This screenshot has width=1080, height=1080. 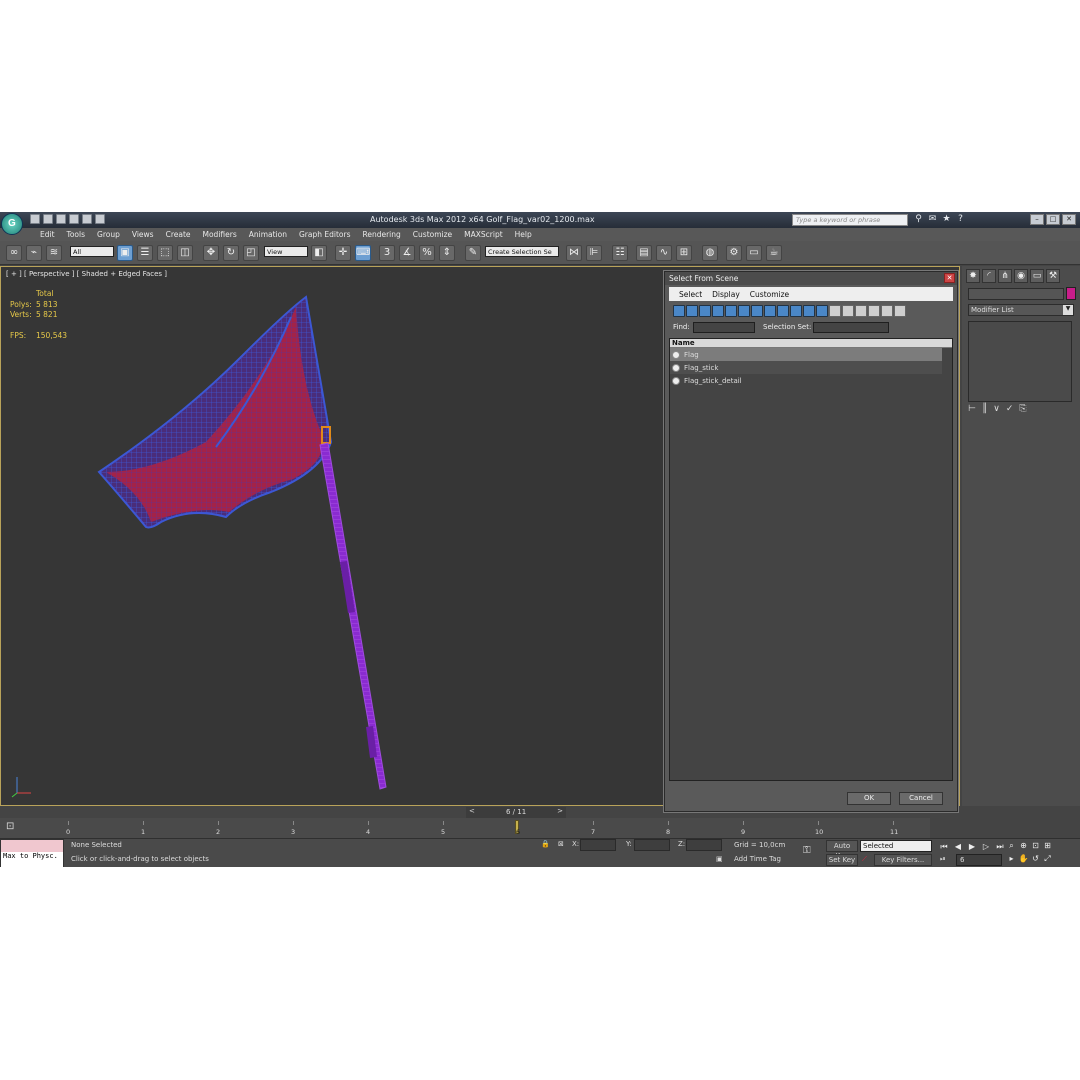 What do you see at coordinates (61, 219) in the screenshot?
I see `save-file-icon` at bounding box center [61, 219].